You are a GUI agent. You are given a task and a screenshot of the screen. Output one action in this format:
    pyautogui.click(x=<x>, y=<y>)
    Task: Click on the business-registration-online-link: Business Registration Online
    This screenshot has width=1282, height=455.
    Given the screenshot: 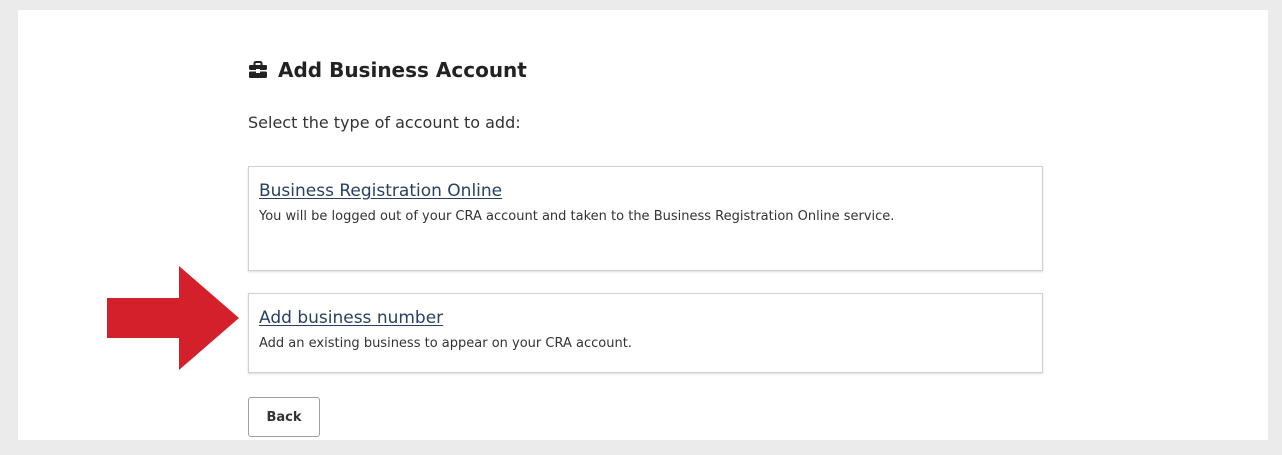 What is the action you would take?
    pyautogui.click(x=380, y=191)
    